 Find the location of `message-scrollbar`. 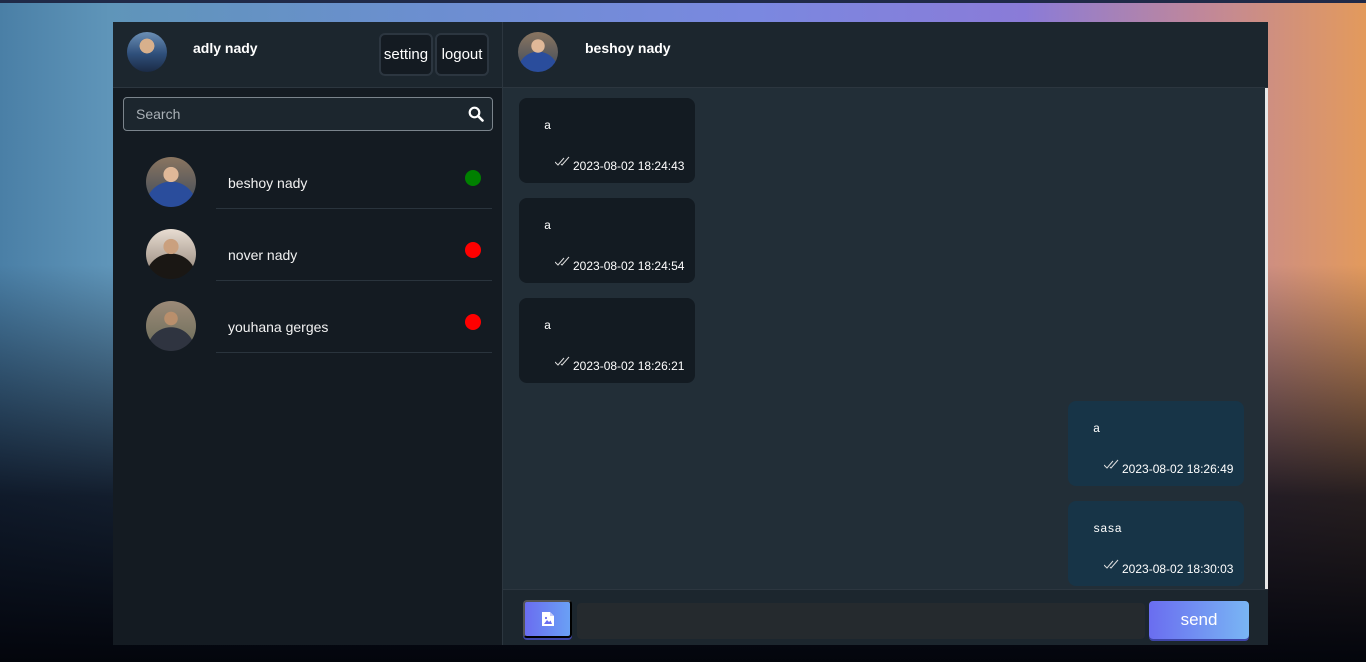

message-scrollbar is located at coordinates (1266, 338).